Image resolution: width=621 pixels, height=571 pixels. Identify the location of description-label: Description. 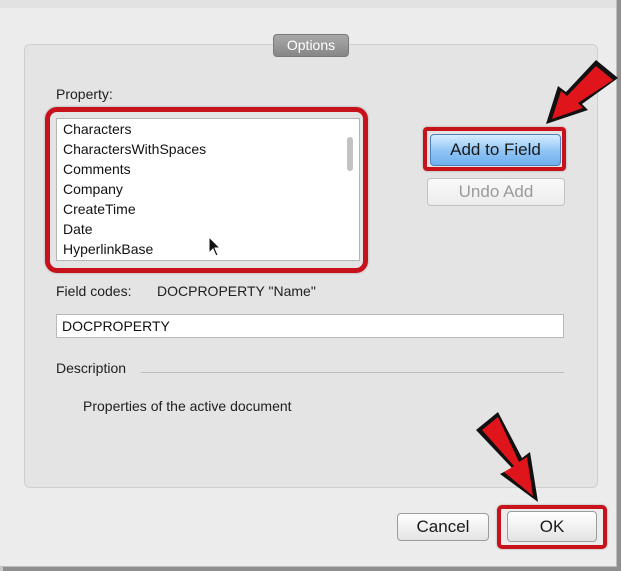
(91, 368).